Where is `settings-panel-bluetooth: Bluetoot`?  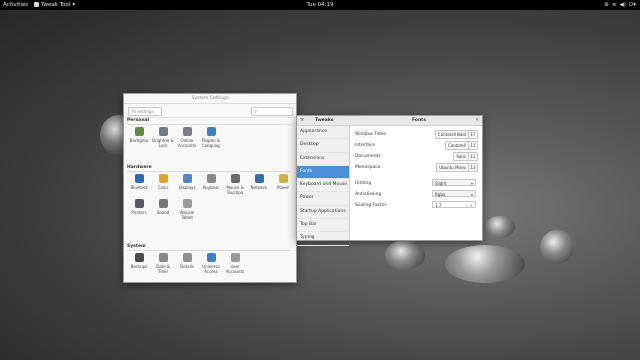
settings-panel-bluetooth: Bluetoot is located at coordinates (139, 184).